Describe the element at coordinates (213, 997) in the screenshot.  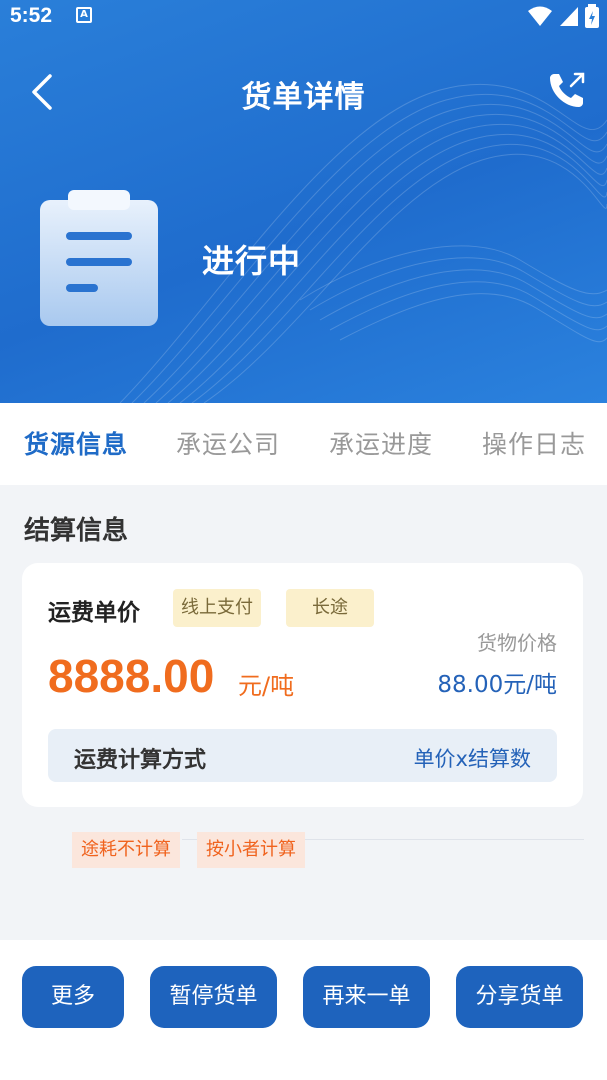
I see `pause-order-button: 暂停货单` at that location.